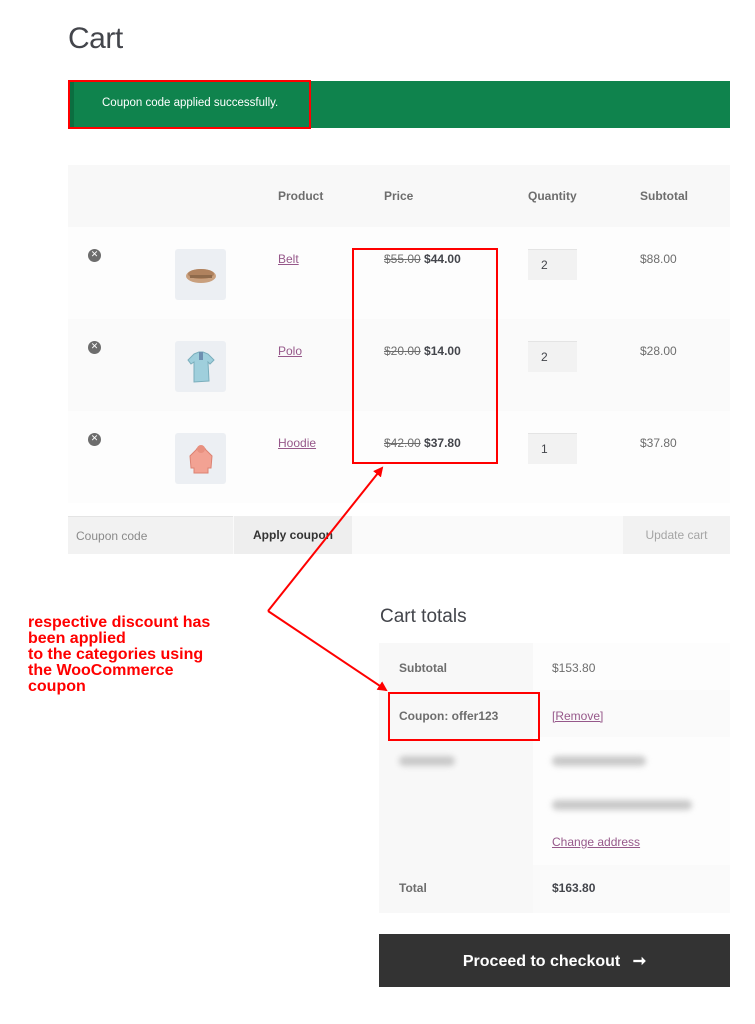 The image size is (755, 1024). What do you see at coordinates (456, 713) in the screenshot?
I see `coupon-label: Coupon: offer123` at bounding box center [456, 713].